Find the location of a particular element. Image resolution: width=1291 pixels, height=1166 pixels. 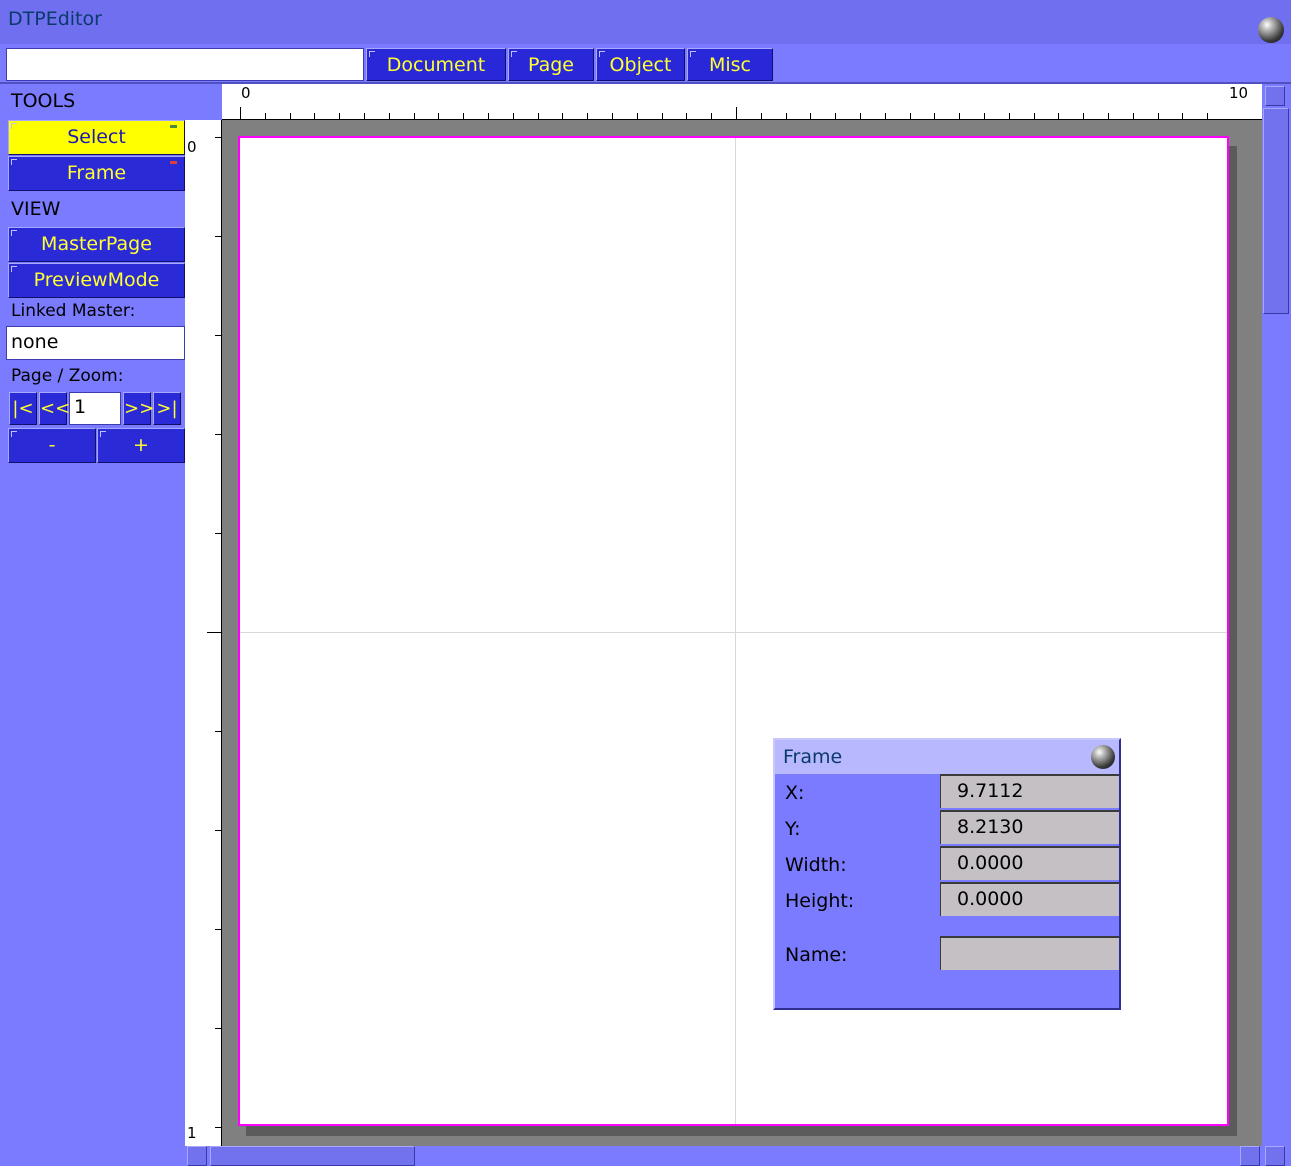

frame-tool-label: Frame is located at coordinates (96, 173).